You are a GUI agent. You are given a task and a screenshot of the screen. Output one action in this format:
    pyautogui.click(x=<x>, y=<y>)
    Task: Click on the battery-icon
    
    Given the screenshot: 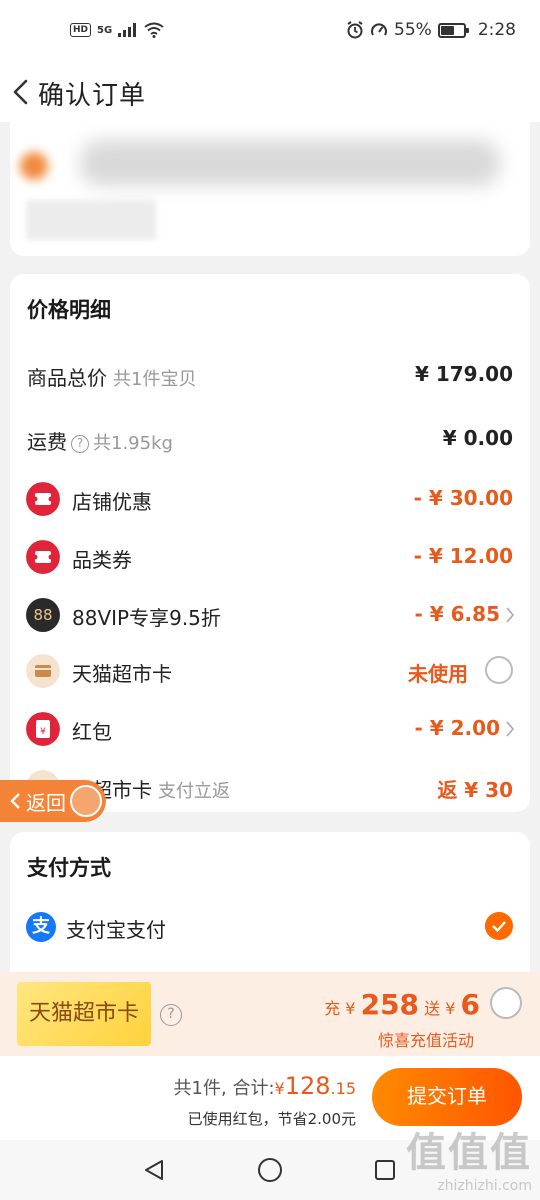 What is the action you would take?
    pyautogui.click(x=453, y=30)
    